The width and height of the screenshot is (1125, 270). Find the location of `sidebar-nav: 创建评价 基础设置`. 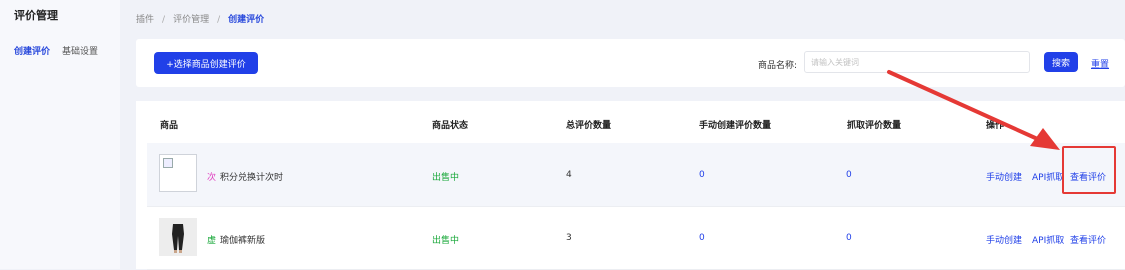

sidebar-nav: 创建评价 基础设置 is located at coordinates (56, 50).